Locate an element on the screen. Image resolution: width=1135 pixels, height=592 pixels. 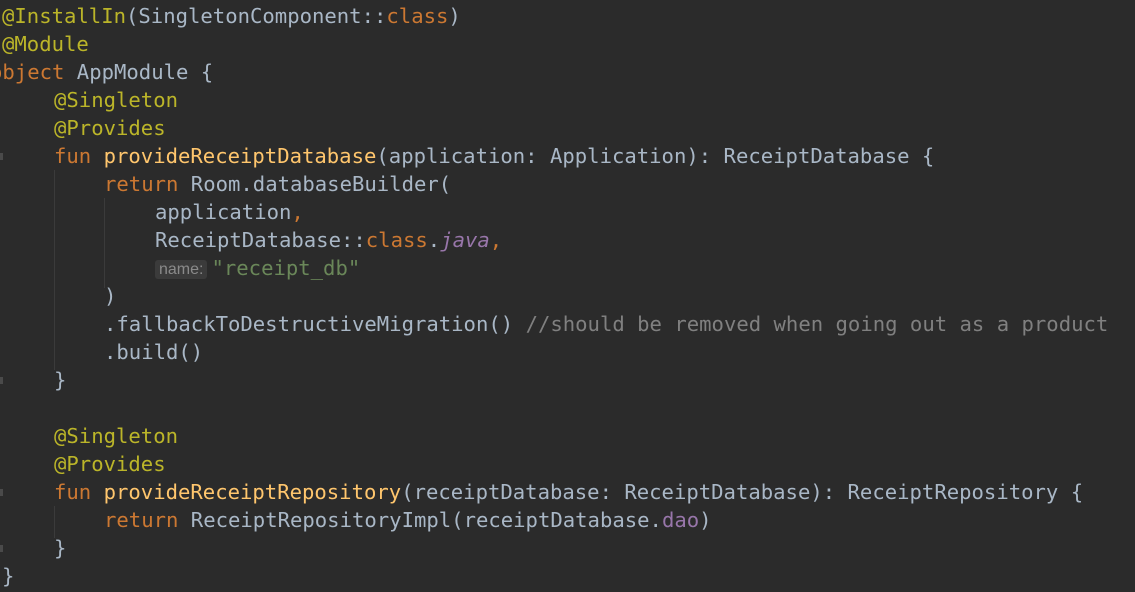
paren-token: ( is located at coordinates (132, 16).